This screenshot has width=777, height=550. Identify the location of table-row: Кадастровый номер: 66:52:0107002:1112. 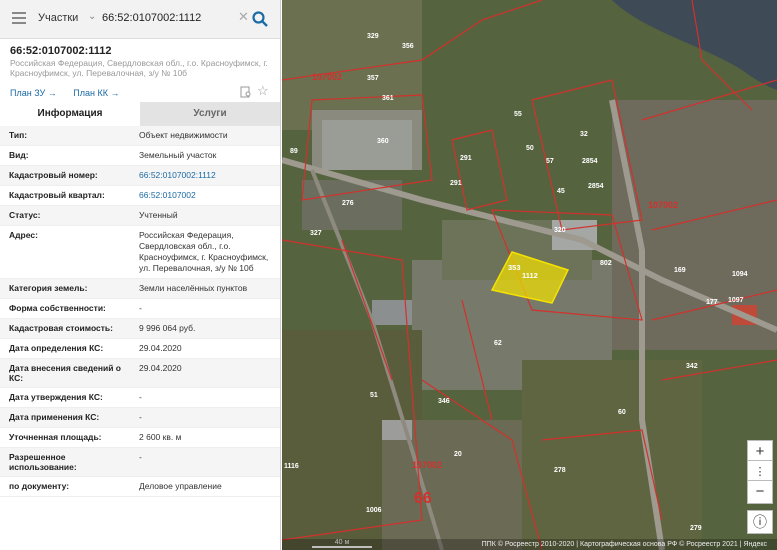
(140, 176).